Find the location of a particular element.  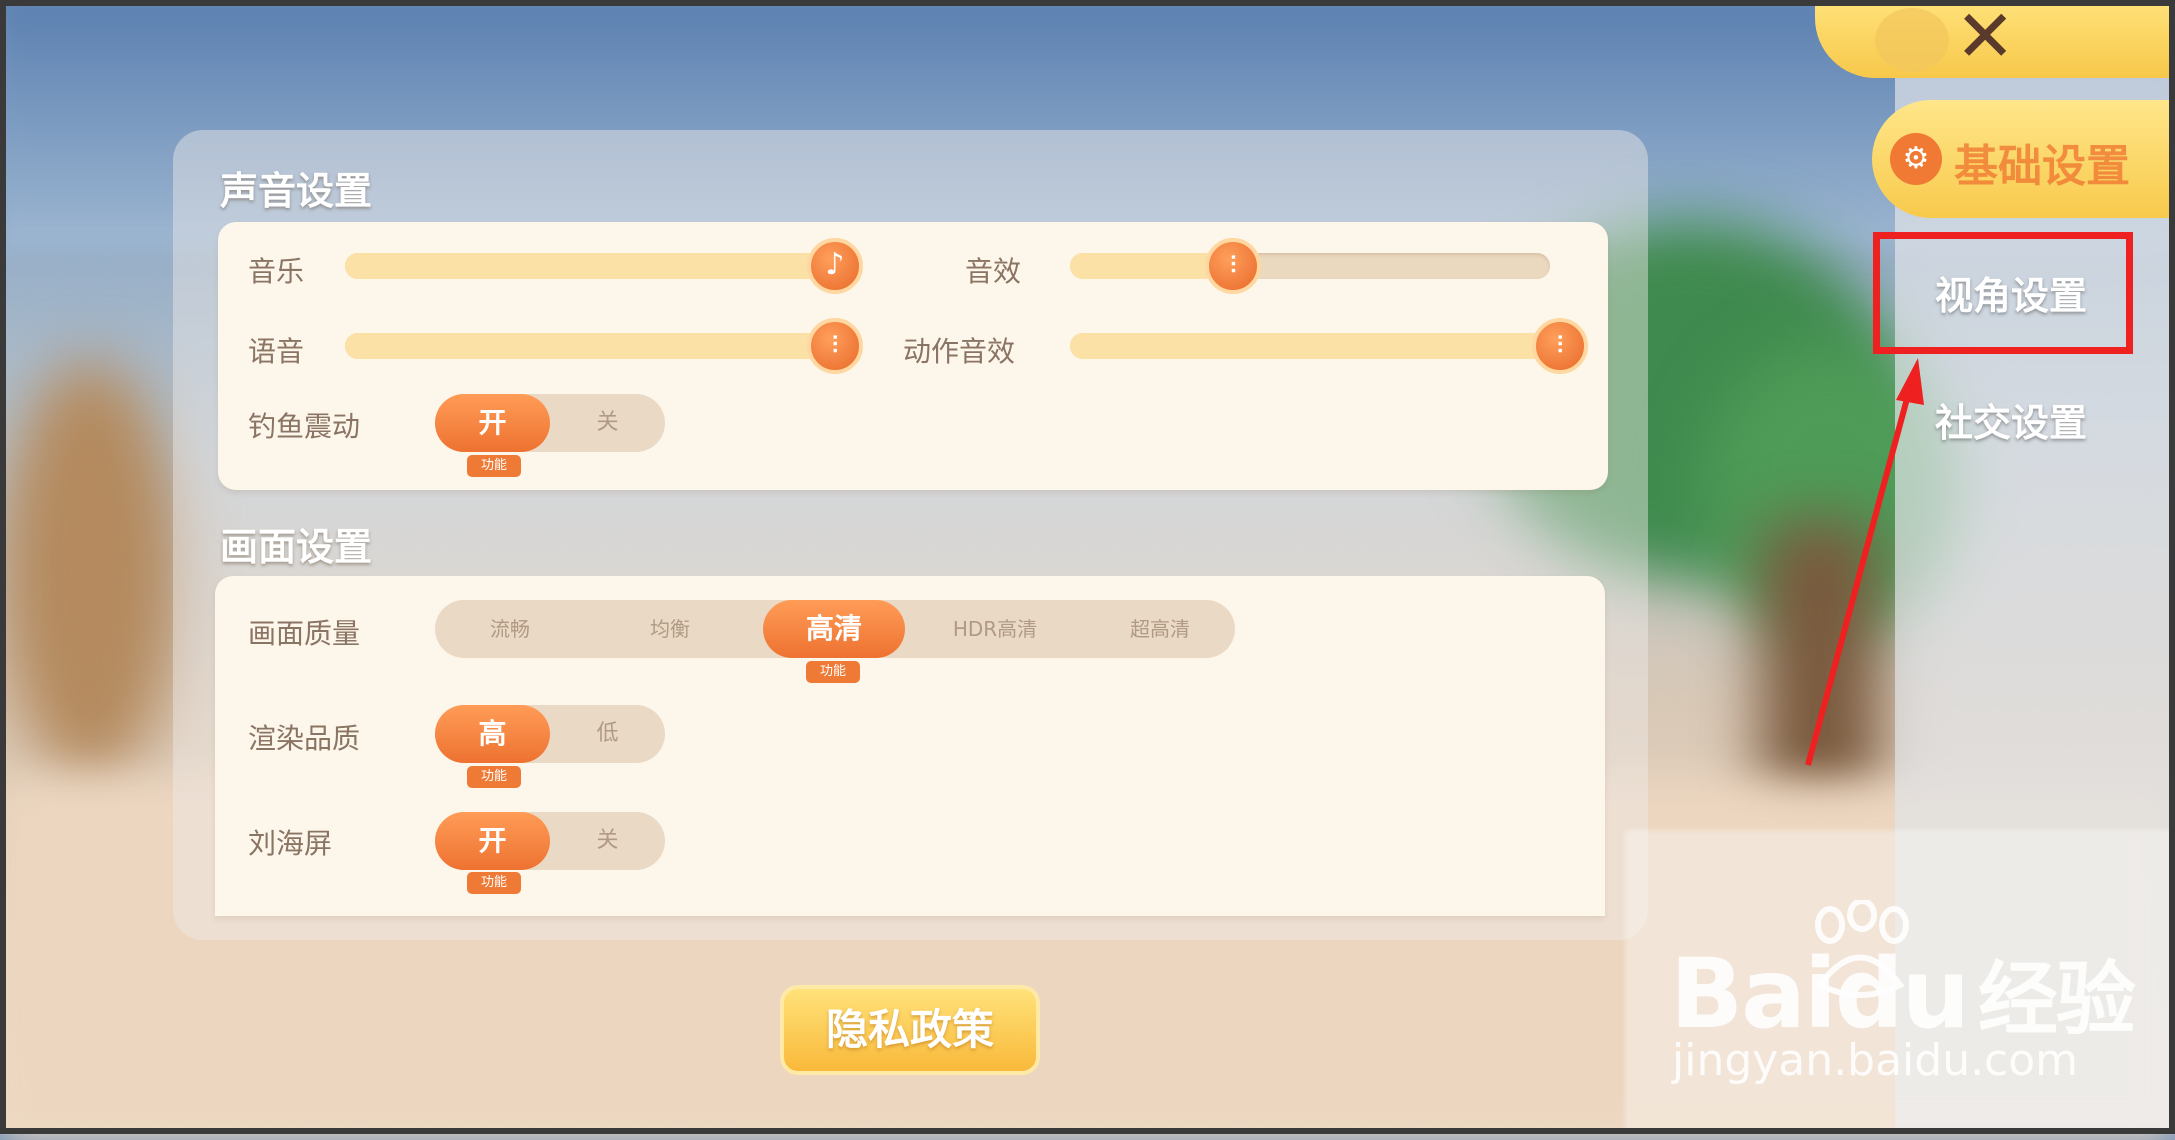

watermark-url: jingyan.baidu.com is located at coordinates (1875, 1060).